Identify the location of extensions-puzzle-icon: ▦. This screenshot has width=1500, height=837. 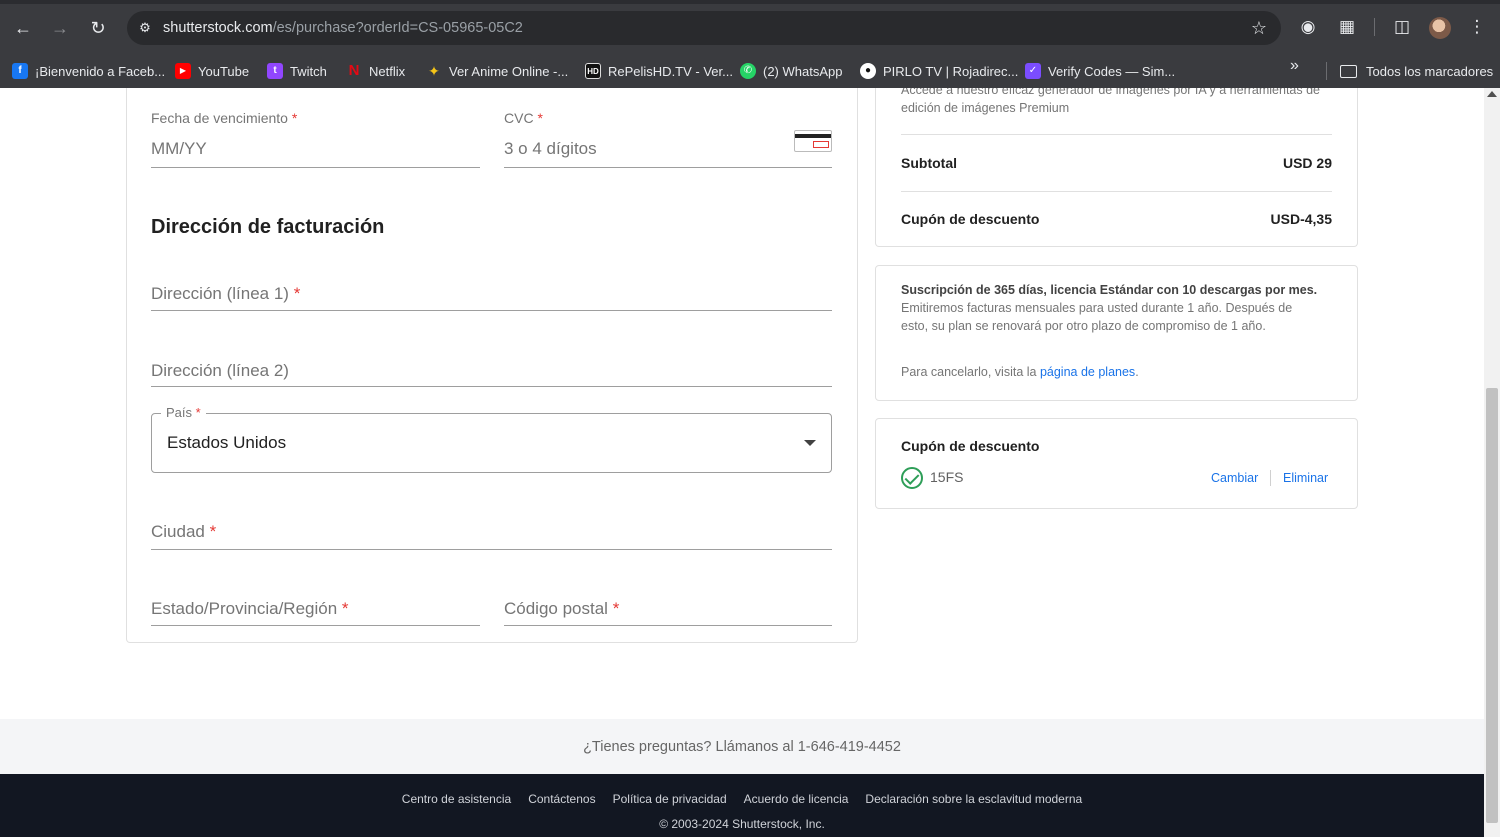
(1347, 27).